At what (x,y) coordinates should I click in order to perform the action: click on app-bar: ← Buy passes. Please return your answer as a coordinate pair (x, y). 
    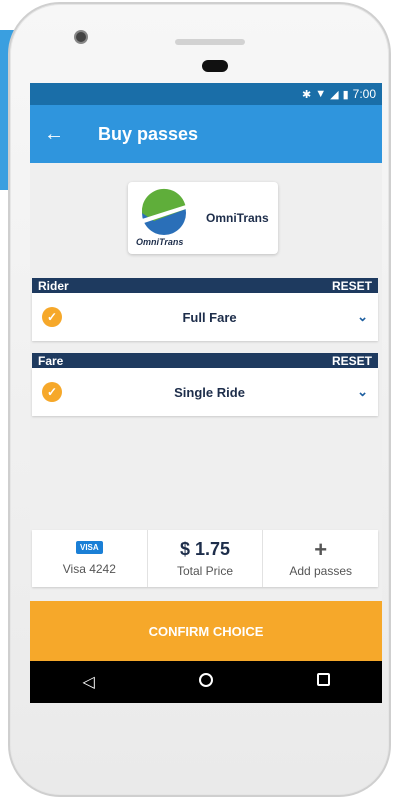
    Looking at the image, I should click on (206, 134).